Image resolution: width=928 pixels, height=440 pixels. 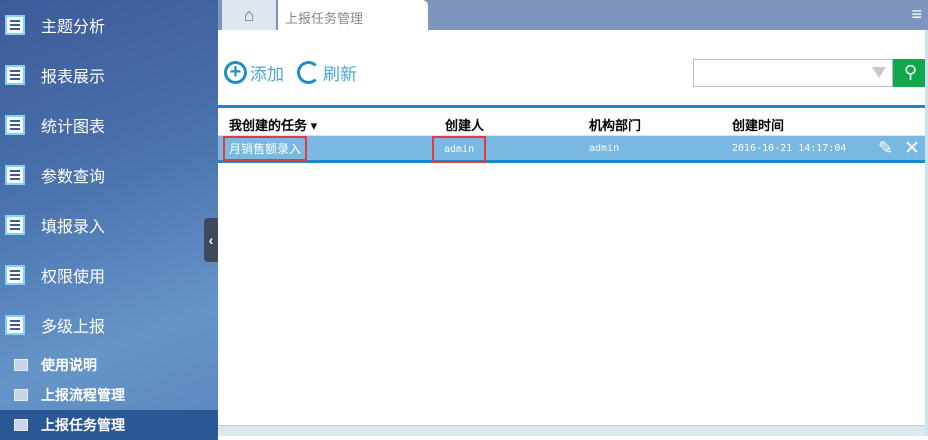 What do you see at coordinates (73, 327) in the screenshot?
I see `sidebar-item-label: 多级上报` at bounding box center [73, 327].